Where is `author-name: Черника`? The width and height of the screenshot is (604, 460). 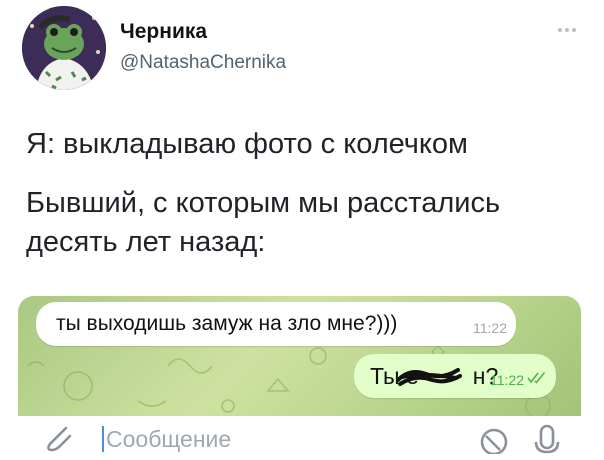 author-name: Черника is located at coordinates (163, 32).